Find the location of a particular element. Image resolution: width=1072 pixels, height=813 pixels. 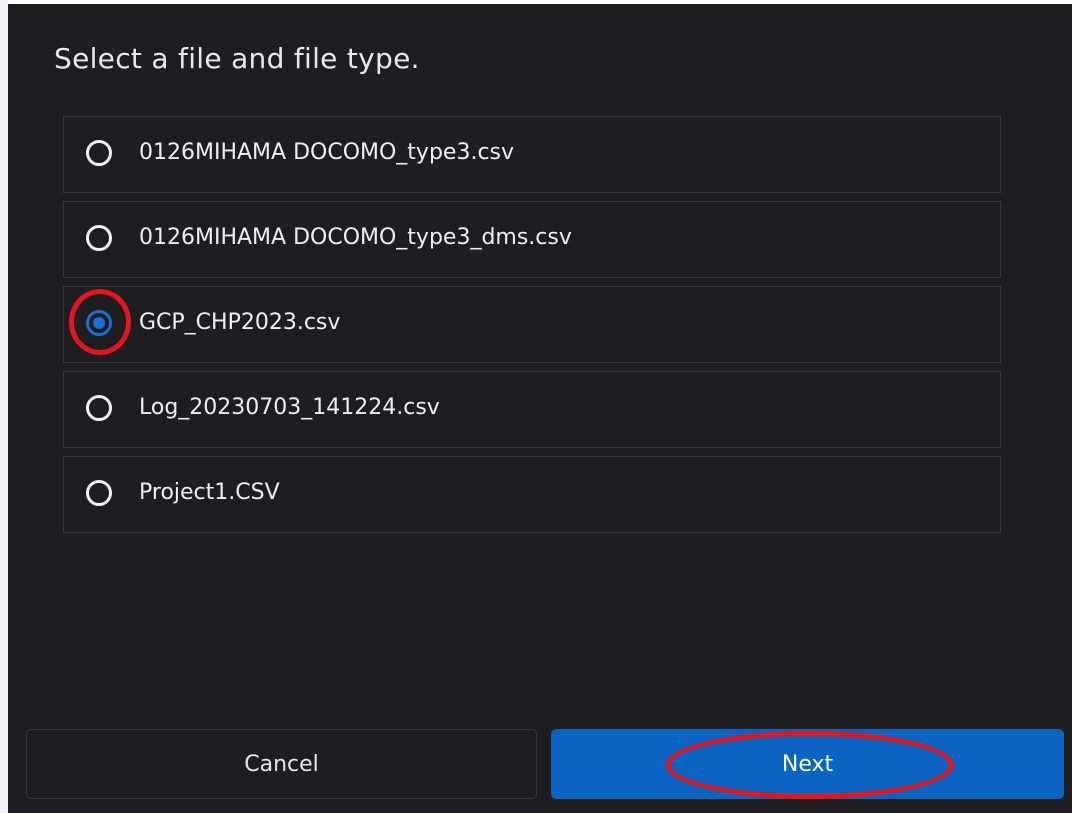

file-option: GCP_CHP2023.csv is located at coordinates (532, 324).